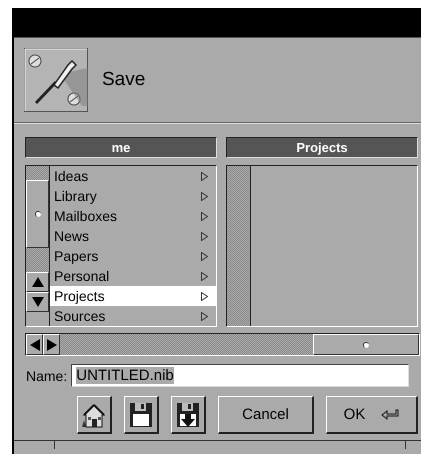 The width and height of the screenshot is (421, 454). What do you see at coordinates (322, 147) in the screenshot?
I see `column-header: Projects` at bounding box center [322, 147].